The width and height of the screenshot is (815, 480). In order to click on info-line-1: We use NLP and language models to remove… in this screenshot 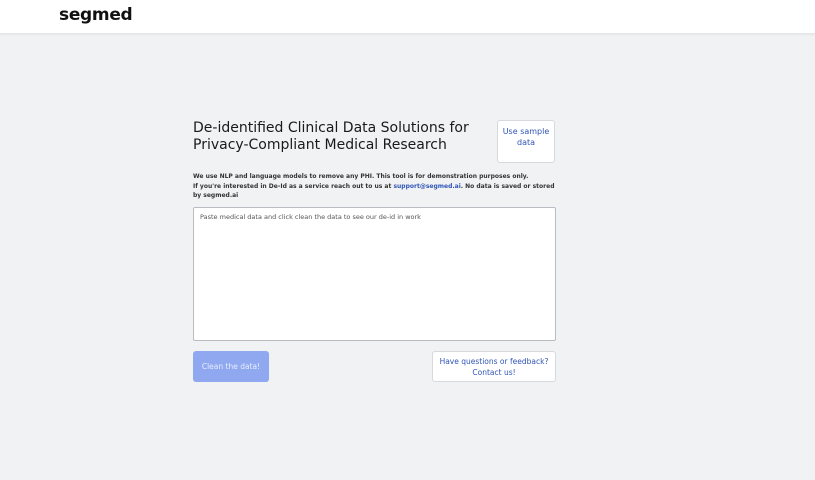, I will do `click(361, 176)`.